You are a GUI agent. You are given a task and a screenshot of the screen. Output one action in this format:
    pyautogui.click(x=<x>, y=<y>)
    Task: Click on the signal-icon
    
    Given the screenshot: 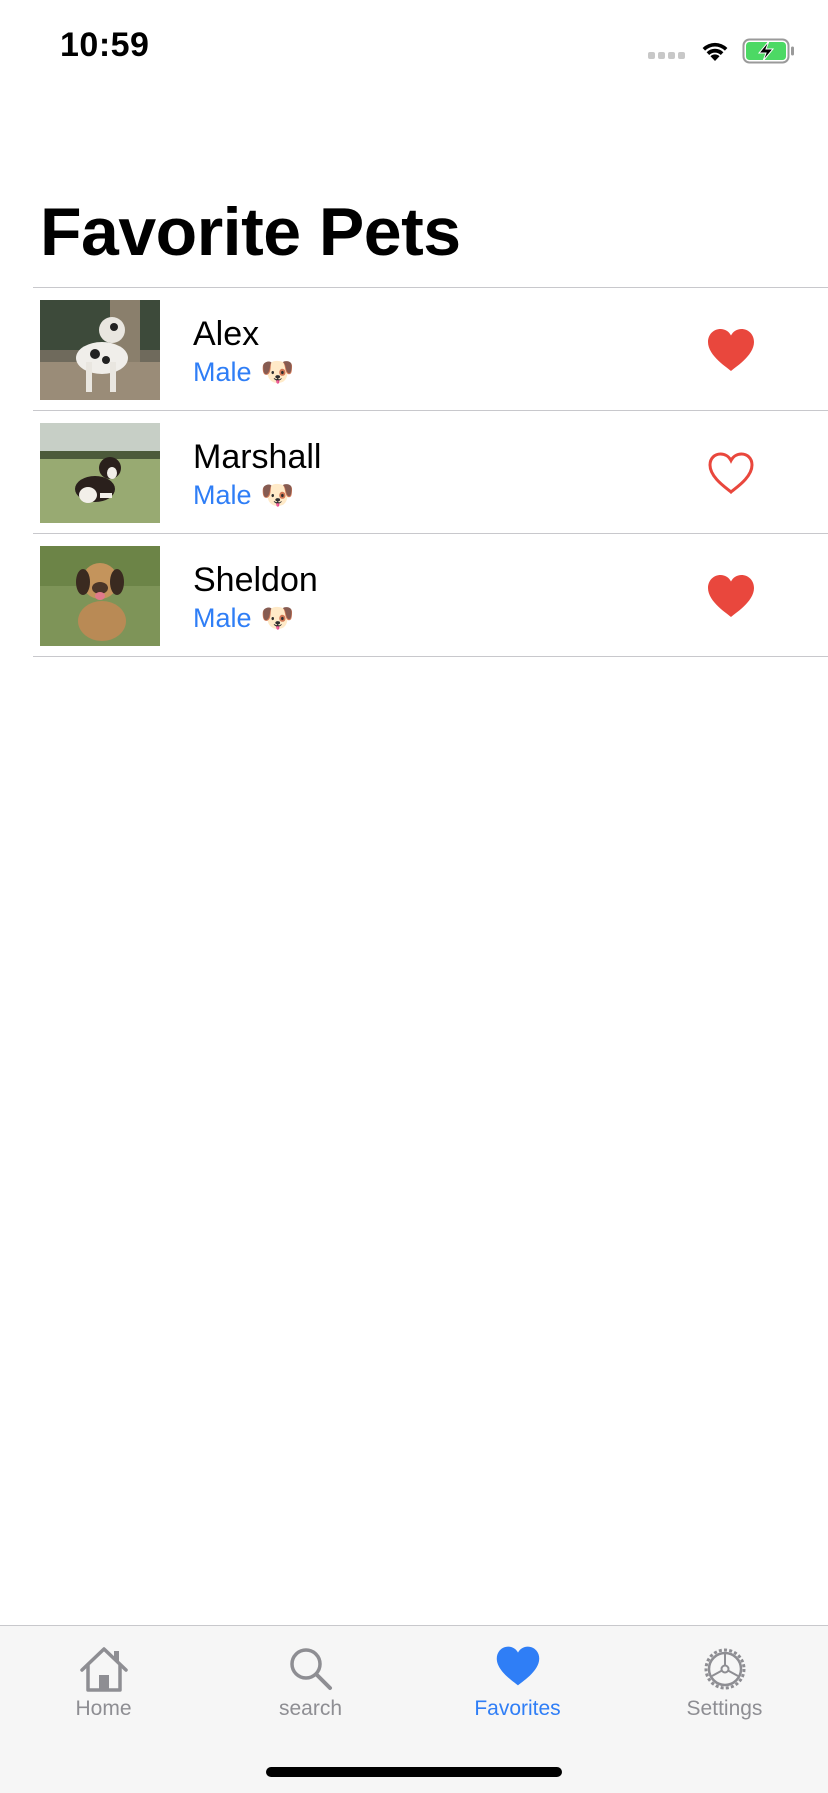 What is the action you would take?
    pyautogui.click(x=668, y=51)
    